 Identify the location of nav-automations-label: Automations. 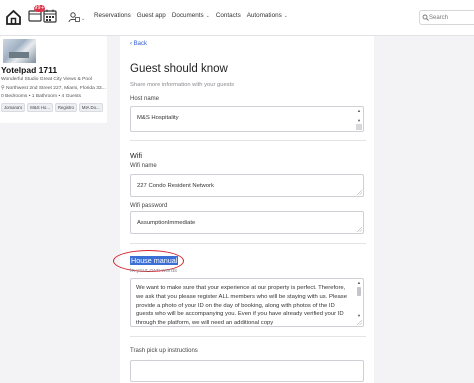
(264, 15).